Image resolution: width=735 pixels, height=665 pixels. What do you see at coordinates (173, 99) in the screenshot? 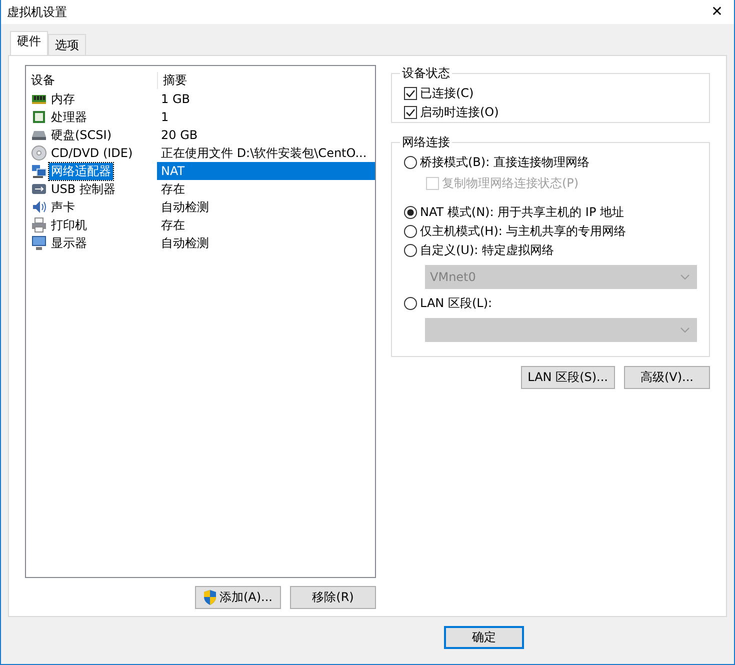
I see `device-summary: 1 GB` at bounding box center [173, 99].